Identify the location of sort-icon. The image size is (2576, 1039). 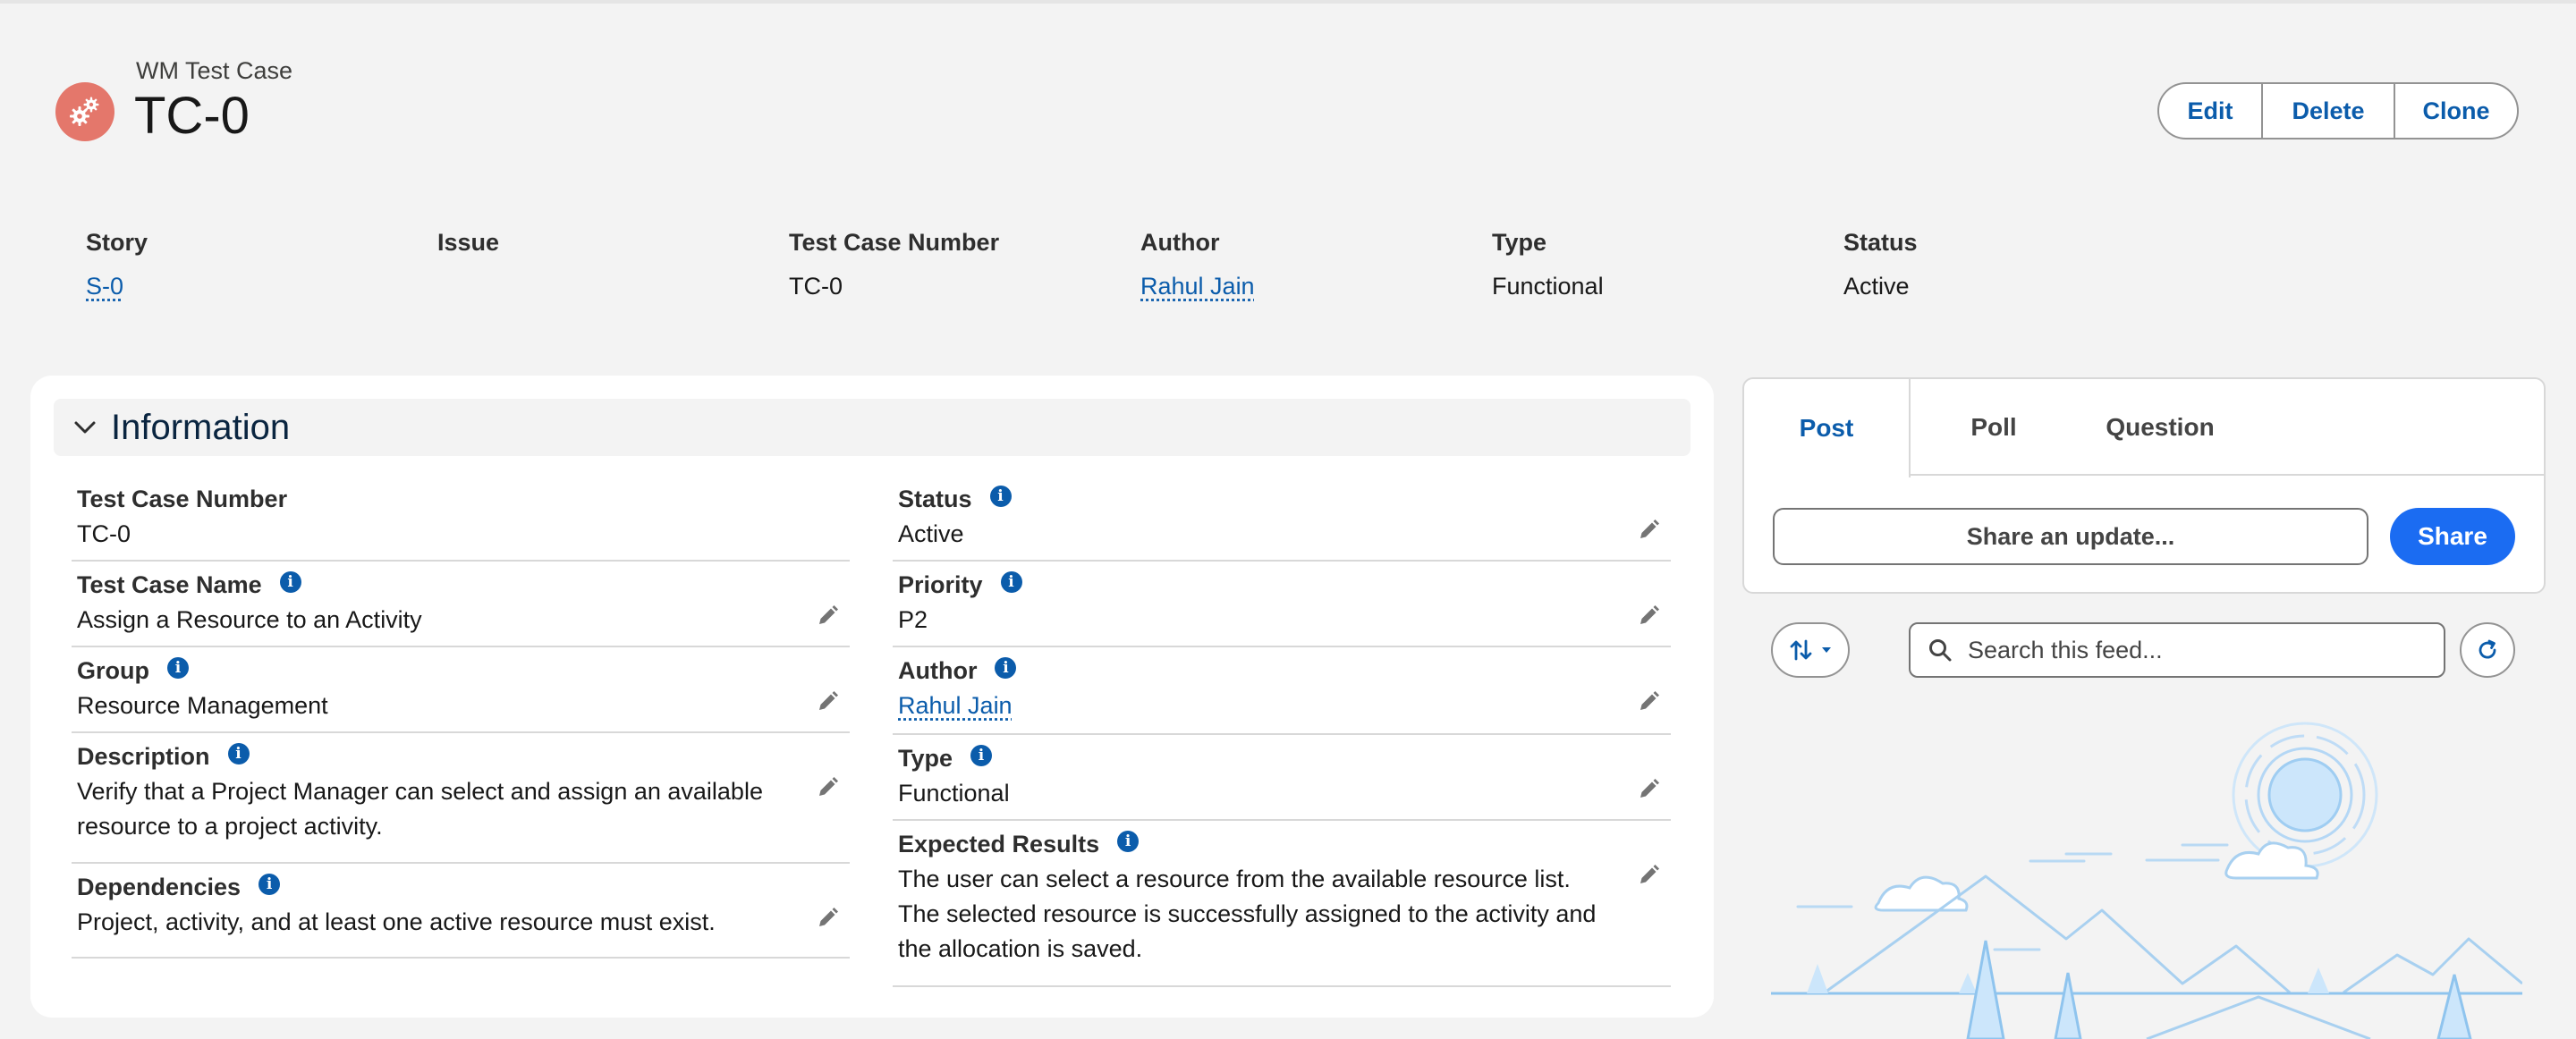
(1801, 650).